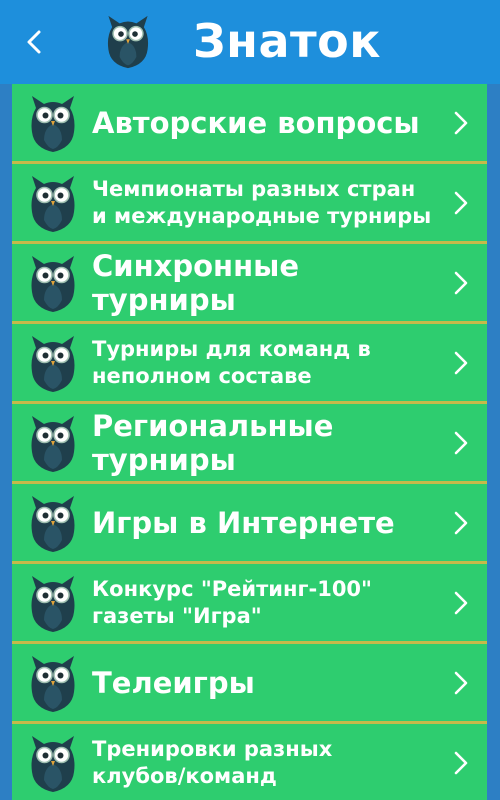 This screenshot has width=500, height=800. What do you see at coordinates (287, 41) in the screenshot?
I see `app-title: Знаток` at bounding box center [287, 41].